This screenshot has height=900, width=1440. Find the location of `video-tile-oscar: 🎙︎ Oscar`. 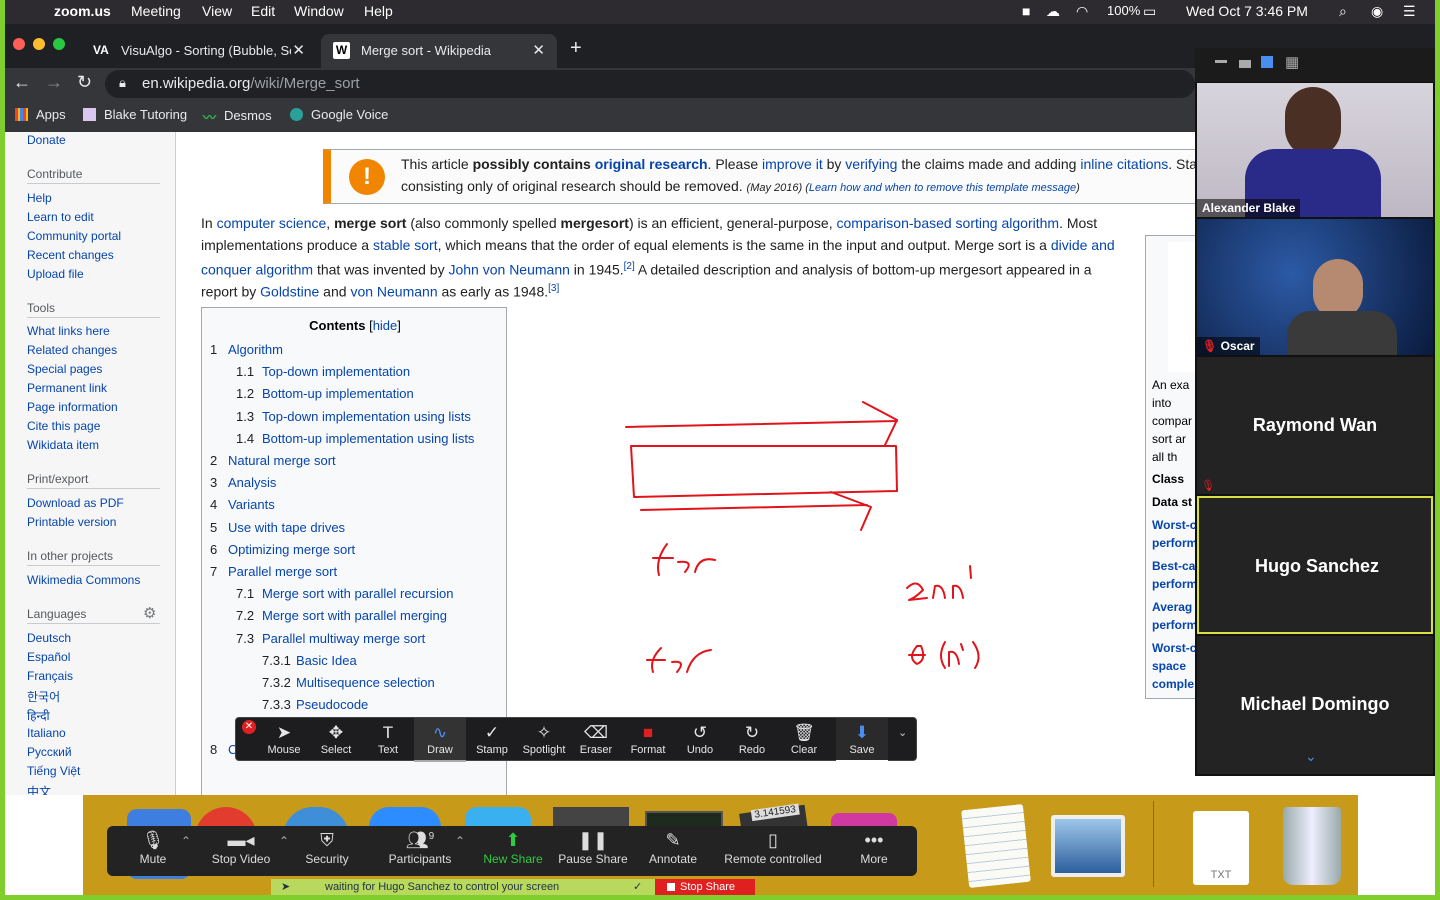

video-tile-oscar: 🎙︎ Oscar is located at coordinates (1315, 287).